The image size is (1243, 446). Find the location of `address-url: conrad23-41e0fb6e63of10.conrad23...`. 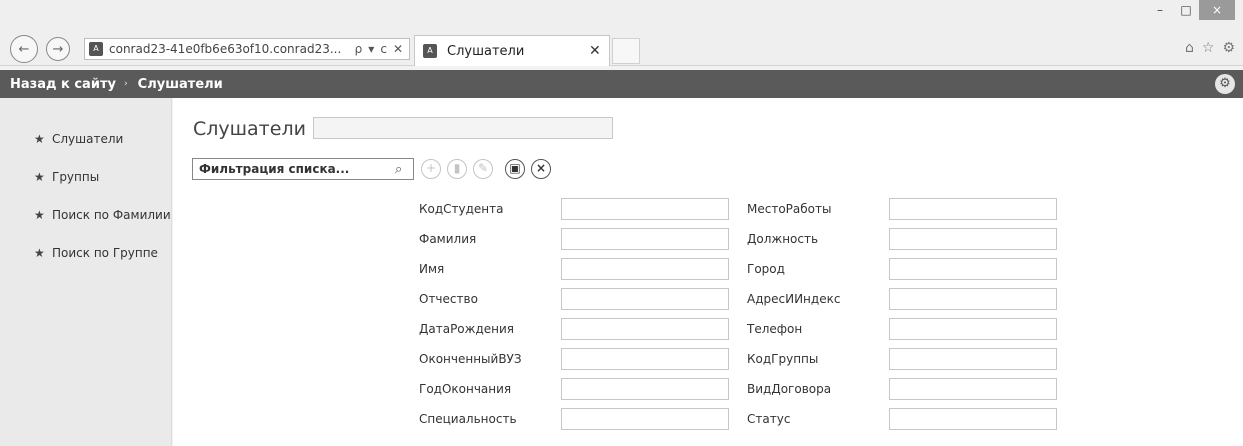

address-url: conrad23-41e0fb6e63of10.conrad23... is located at coordinates (229, 49).